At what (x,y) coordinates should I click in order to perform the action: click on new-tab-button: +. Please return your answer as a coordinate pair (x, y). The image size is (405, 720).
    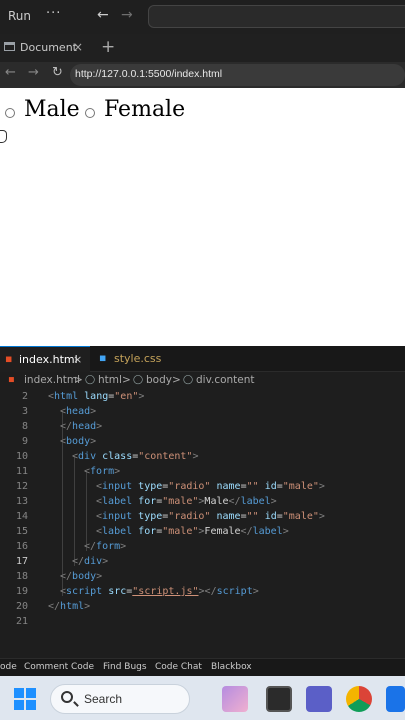
    Looking at the image, I should click on (108, 47).